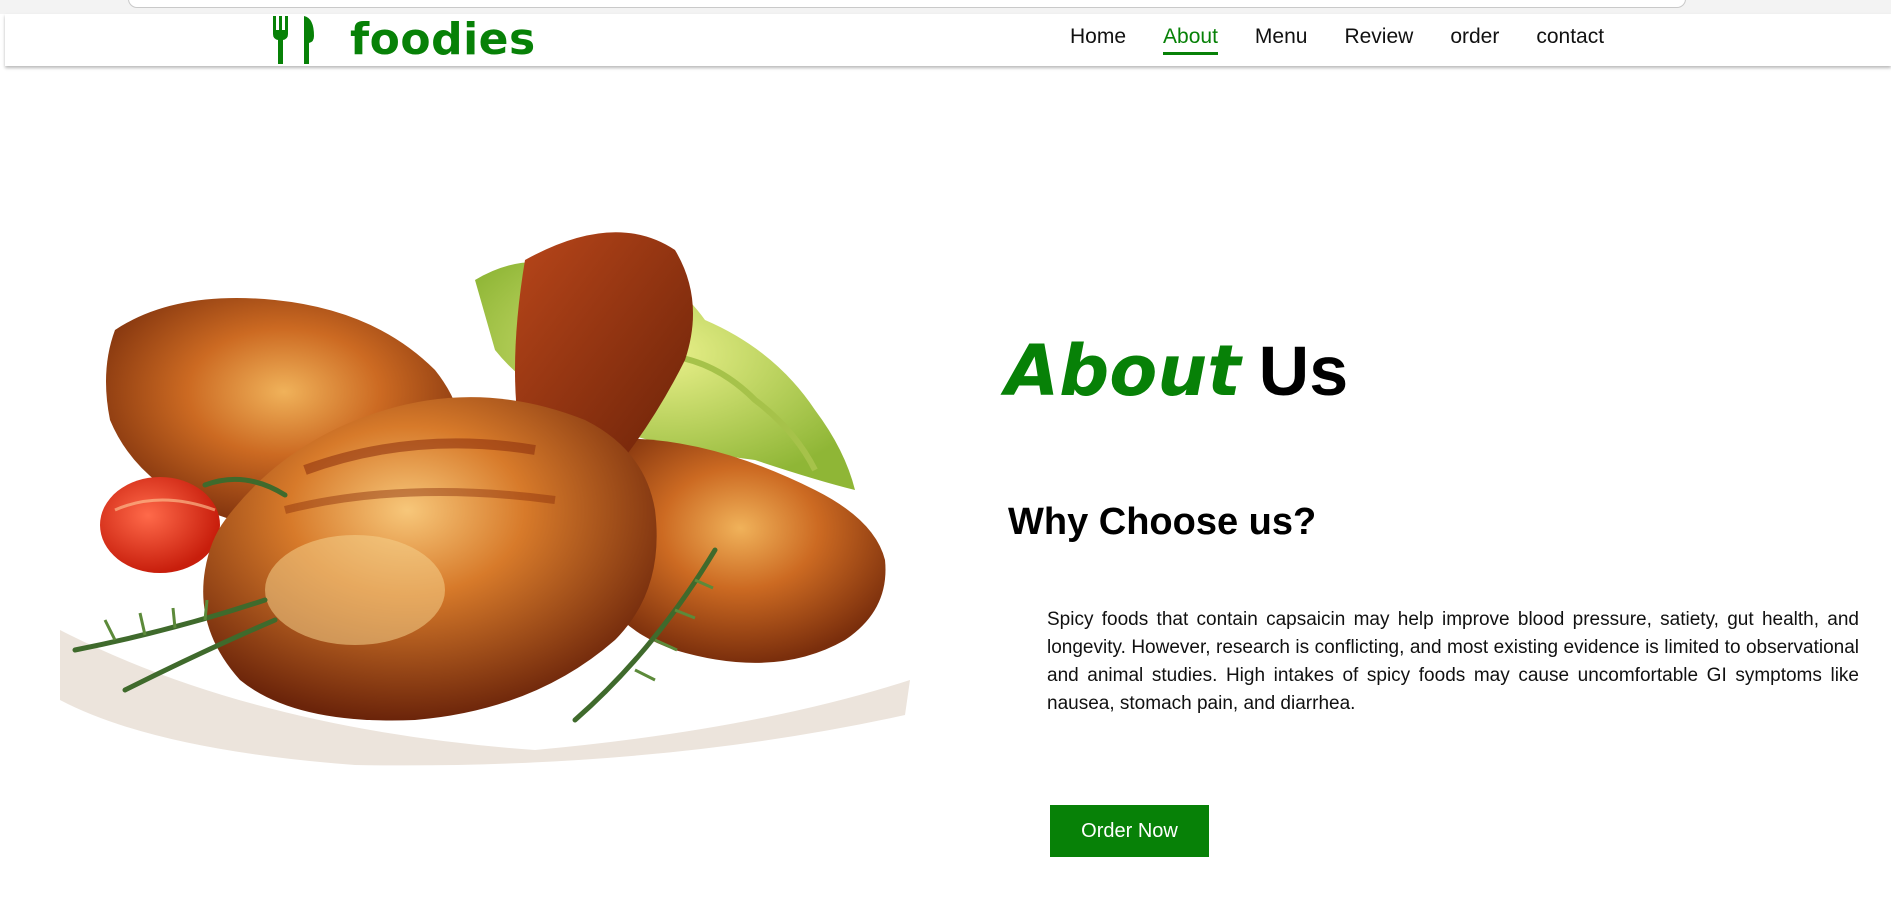 This screenshot has width=1891, height=897. I want to click on about-title-rest: Us, so click(1303, 371).